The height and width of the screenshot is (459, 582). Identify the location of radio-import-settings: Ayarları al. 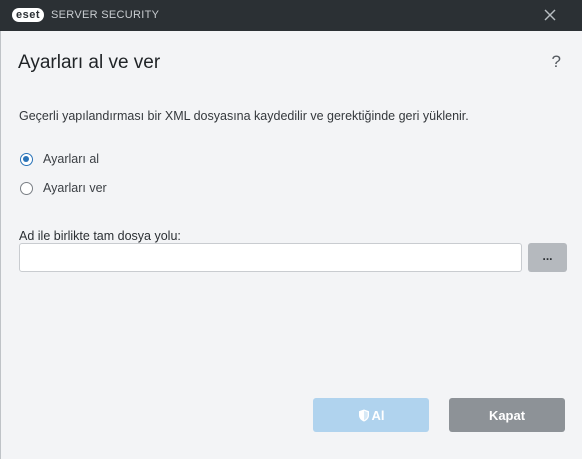
(59, 159).